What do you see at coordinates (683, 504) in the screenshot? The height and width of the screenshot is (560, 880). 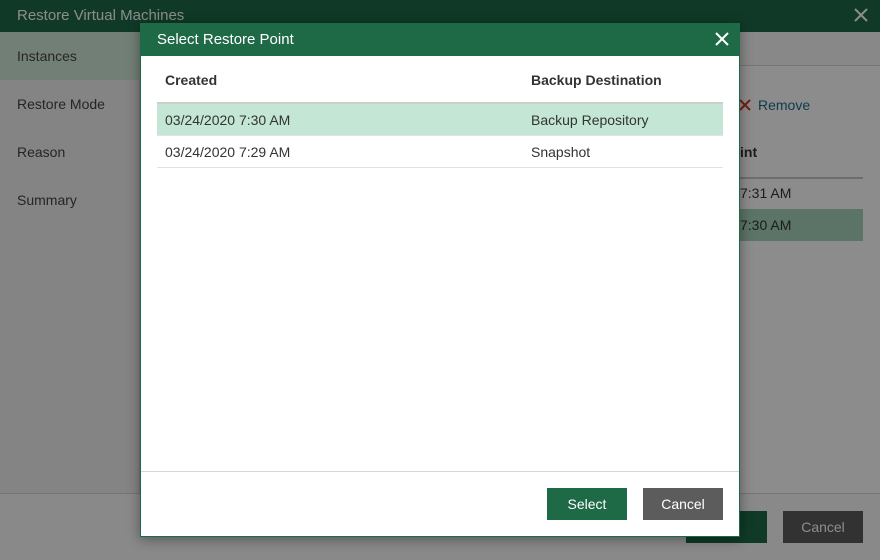 I see `cancel-button: Cancel` at bounding box center [683, 504].